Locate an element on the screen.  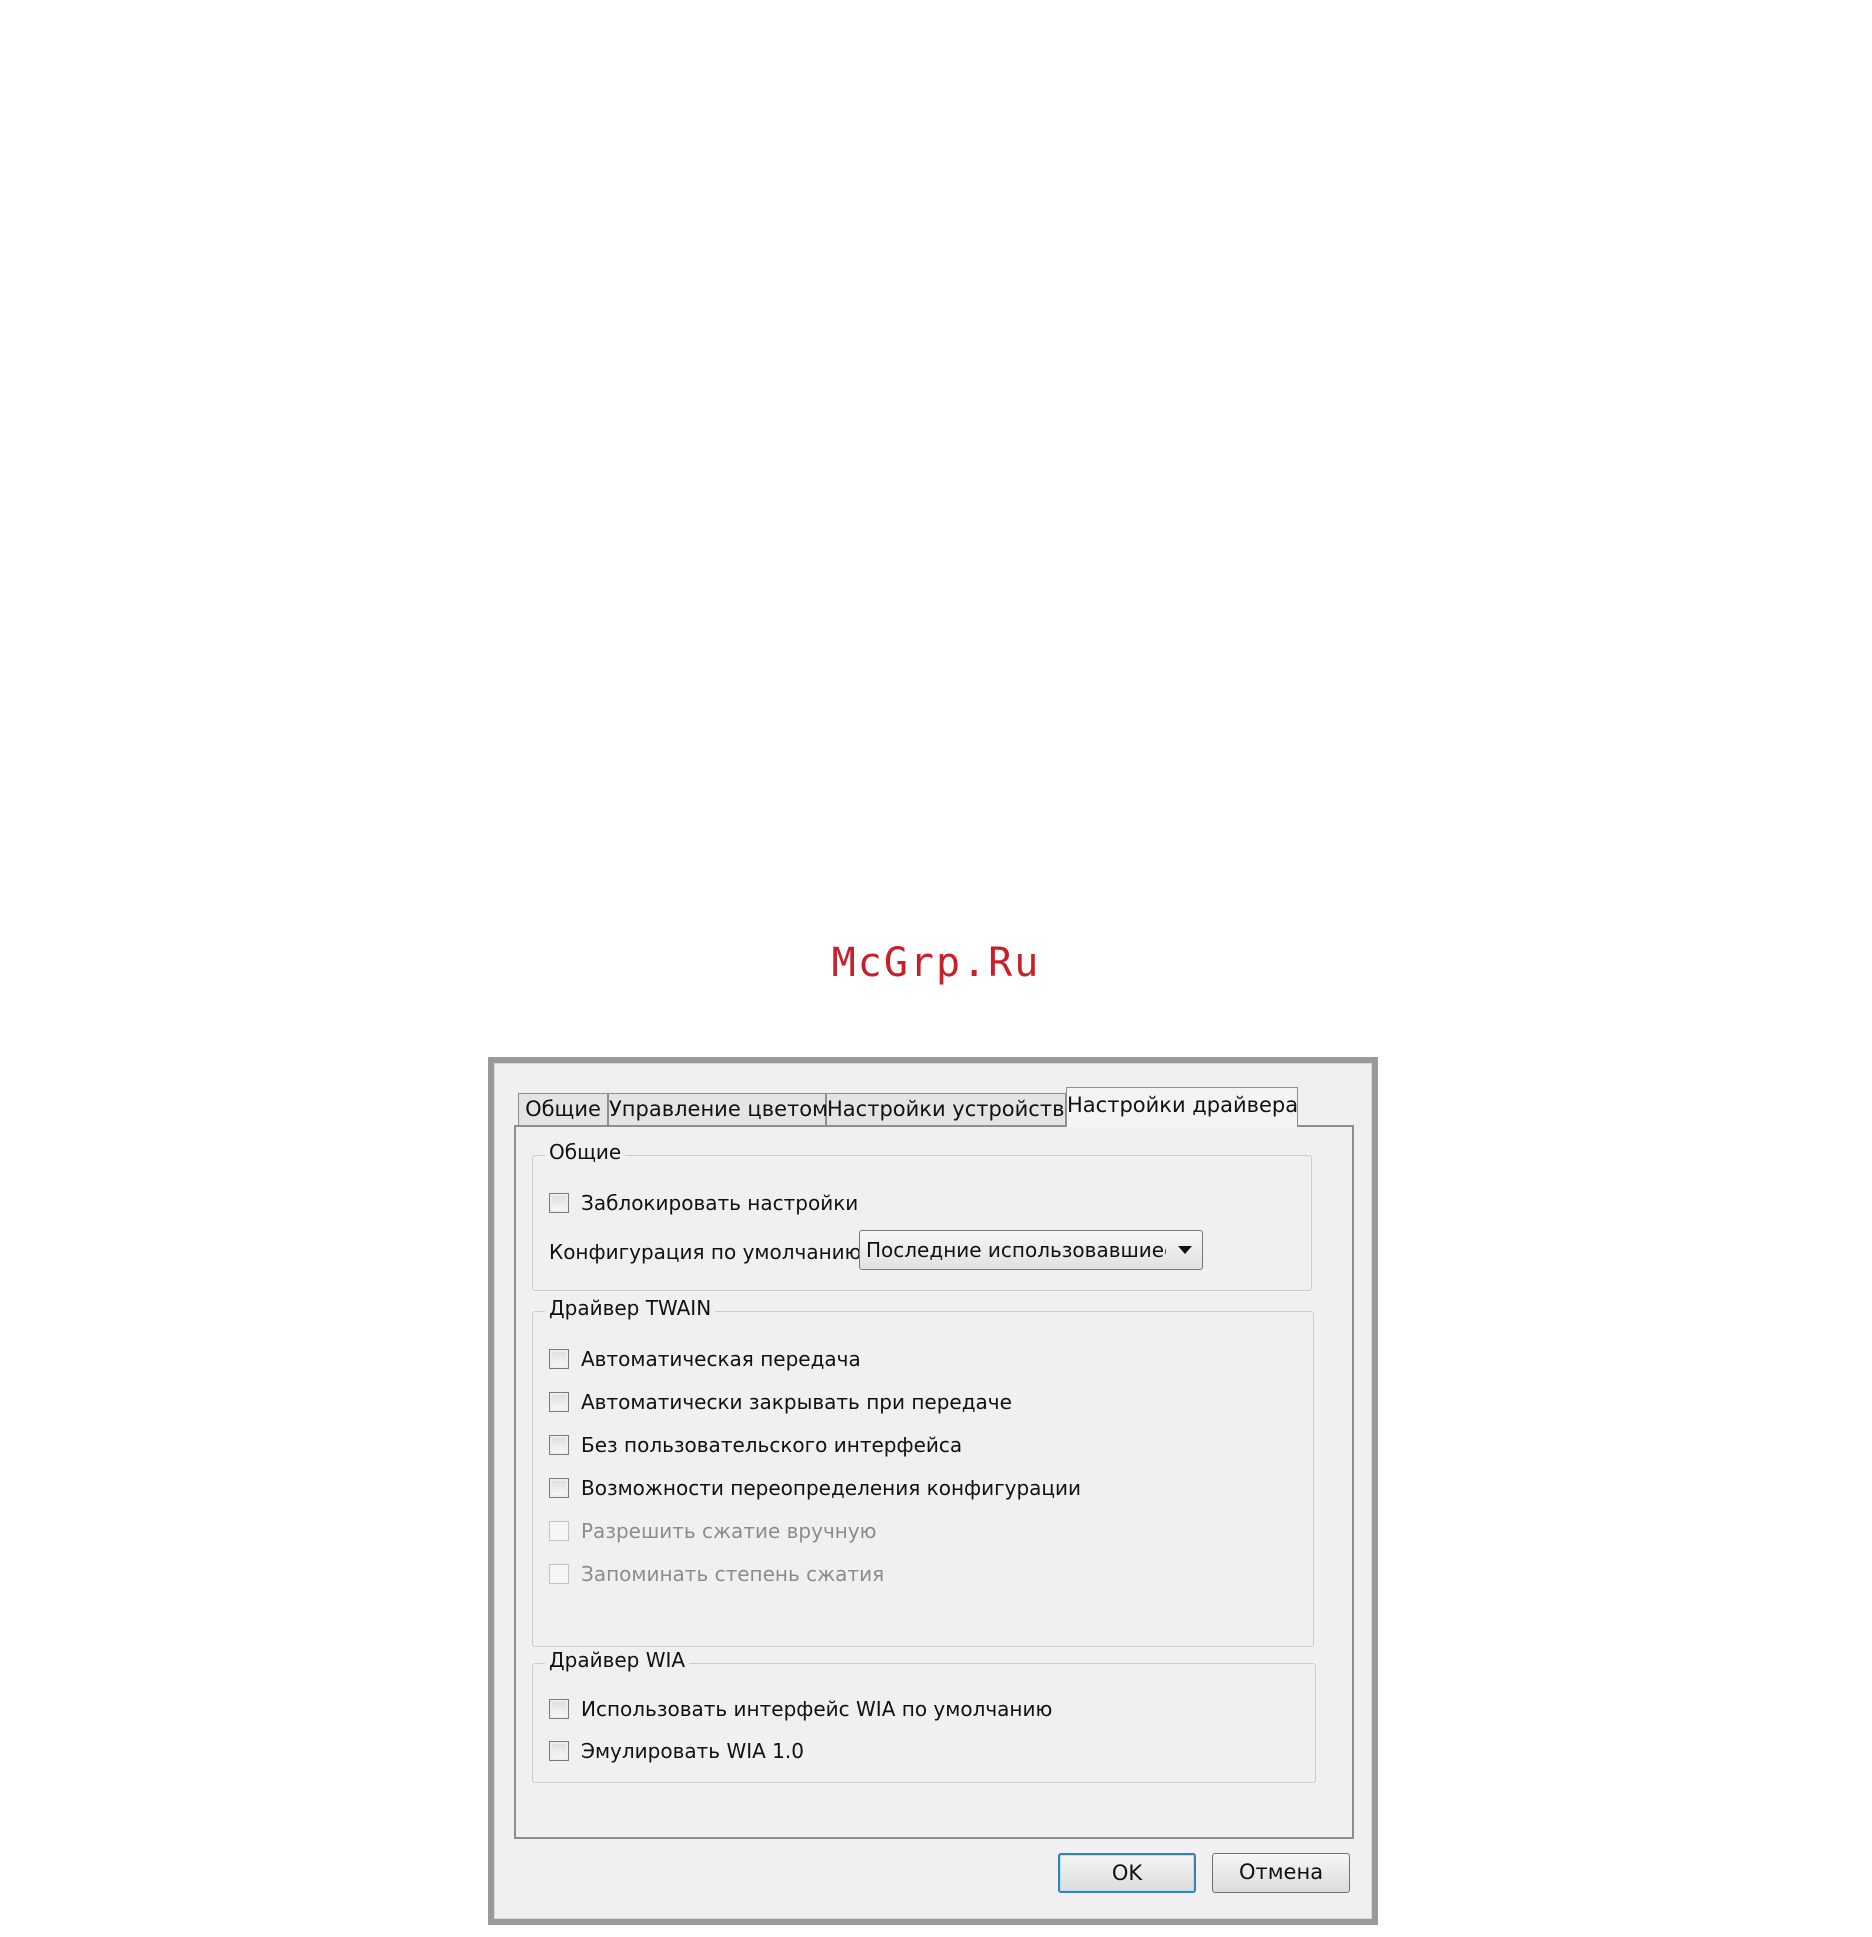
emulate-wia-label: Эмулировать WIA 1.0 is located at coordinates (692, 1751).